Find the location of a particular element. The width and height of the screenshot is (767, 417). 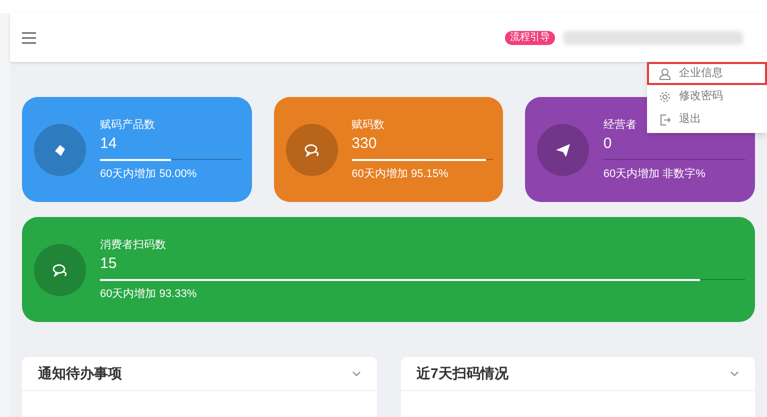

stat-value: 14 is located at coordinates (108, 144).